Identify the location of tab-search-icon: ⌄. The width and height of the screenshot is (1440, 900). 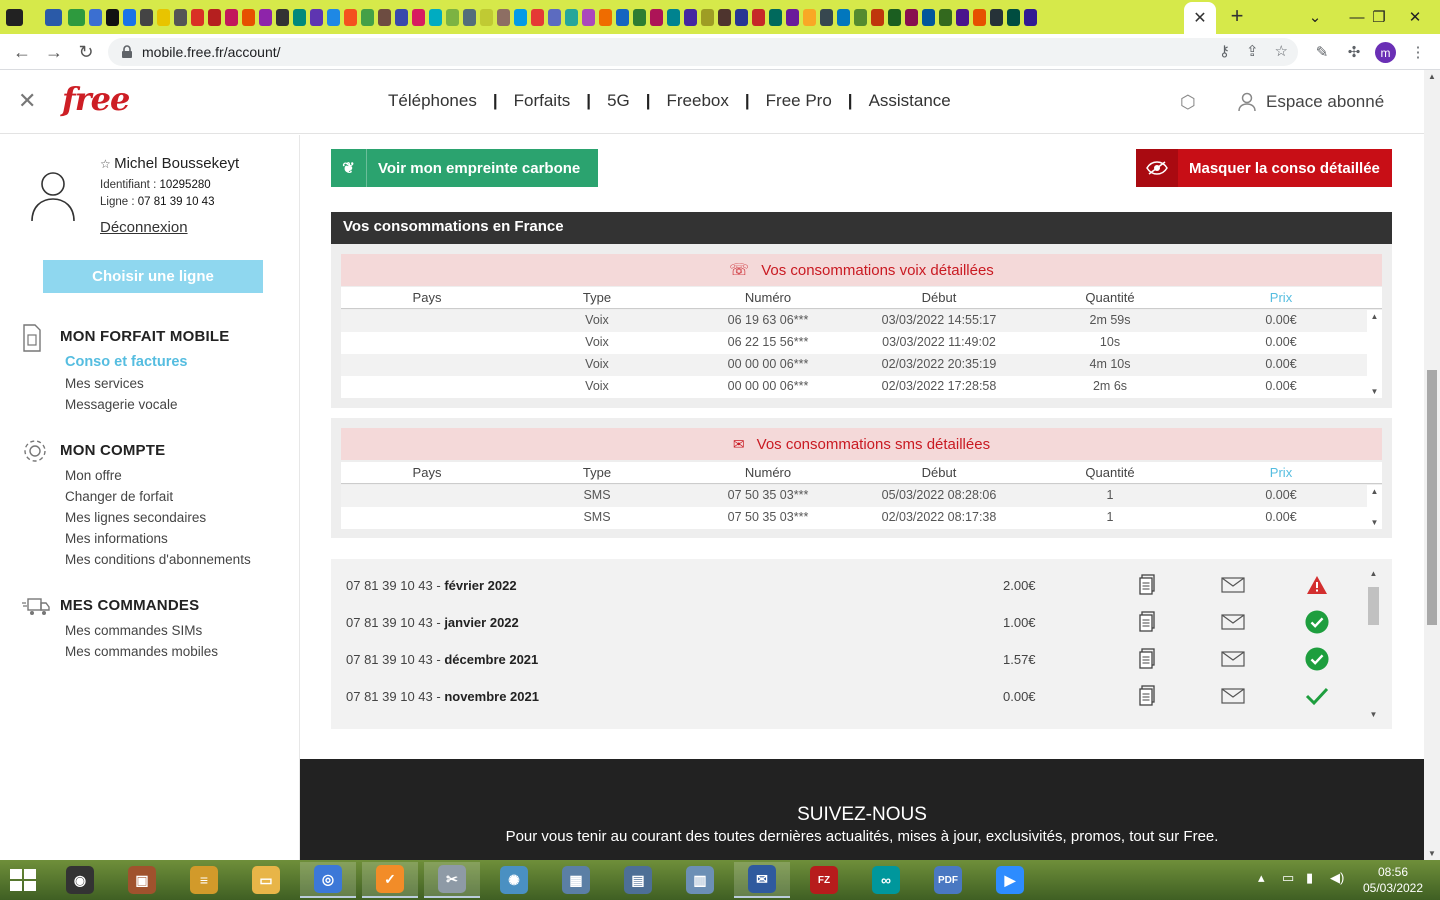
(1315, 17).